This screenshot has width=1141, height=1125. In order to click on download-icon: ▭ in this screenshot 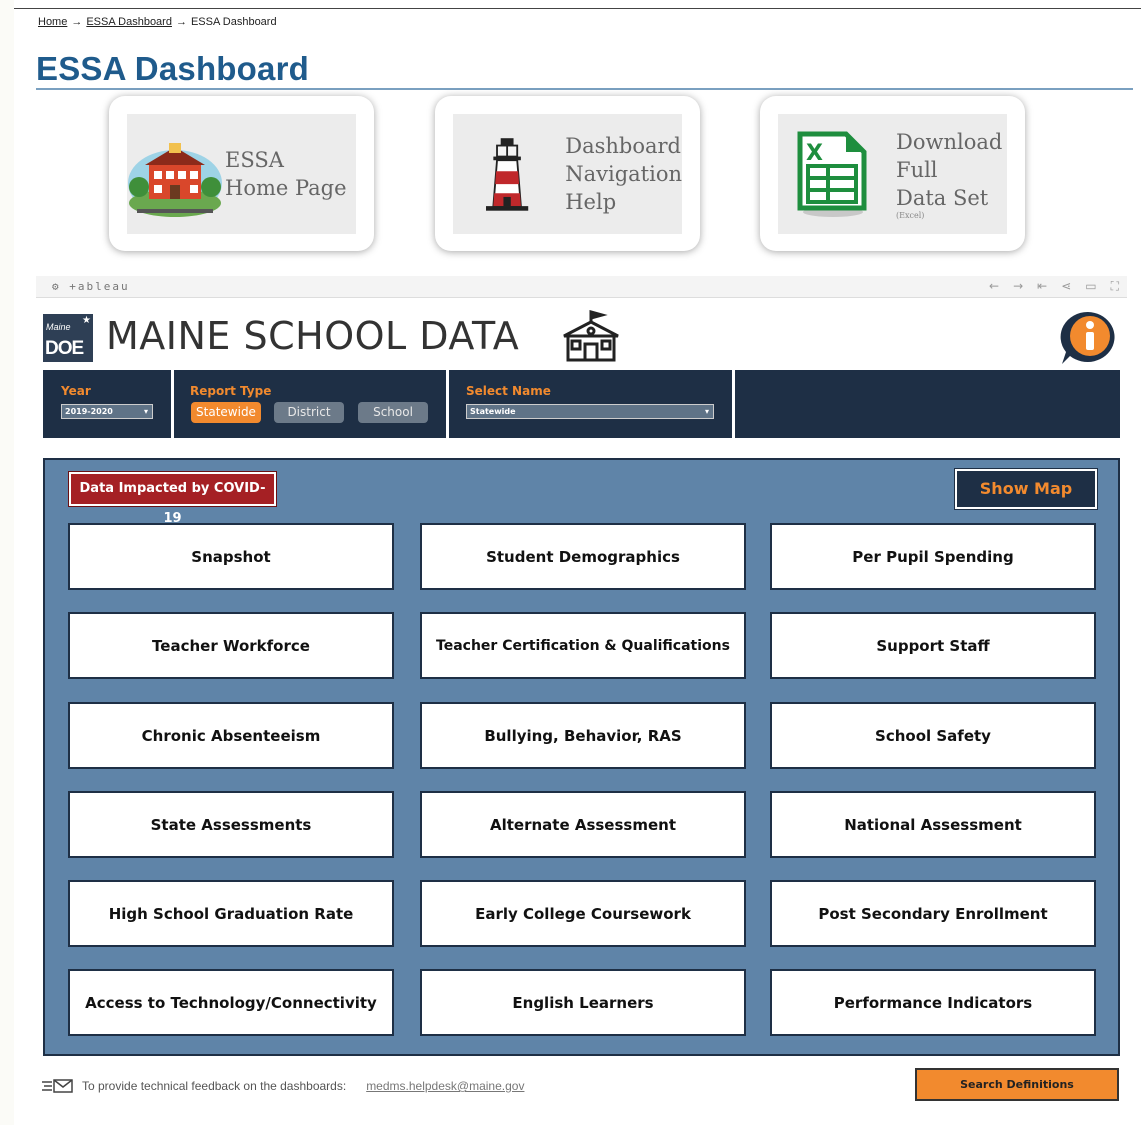, I will do `click(1090, 286)`.